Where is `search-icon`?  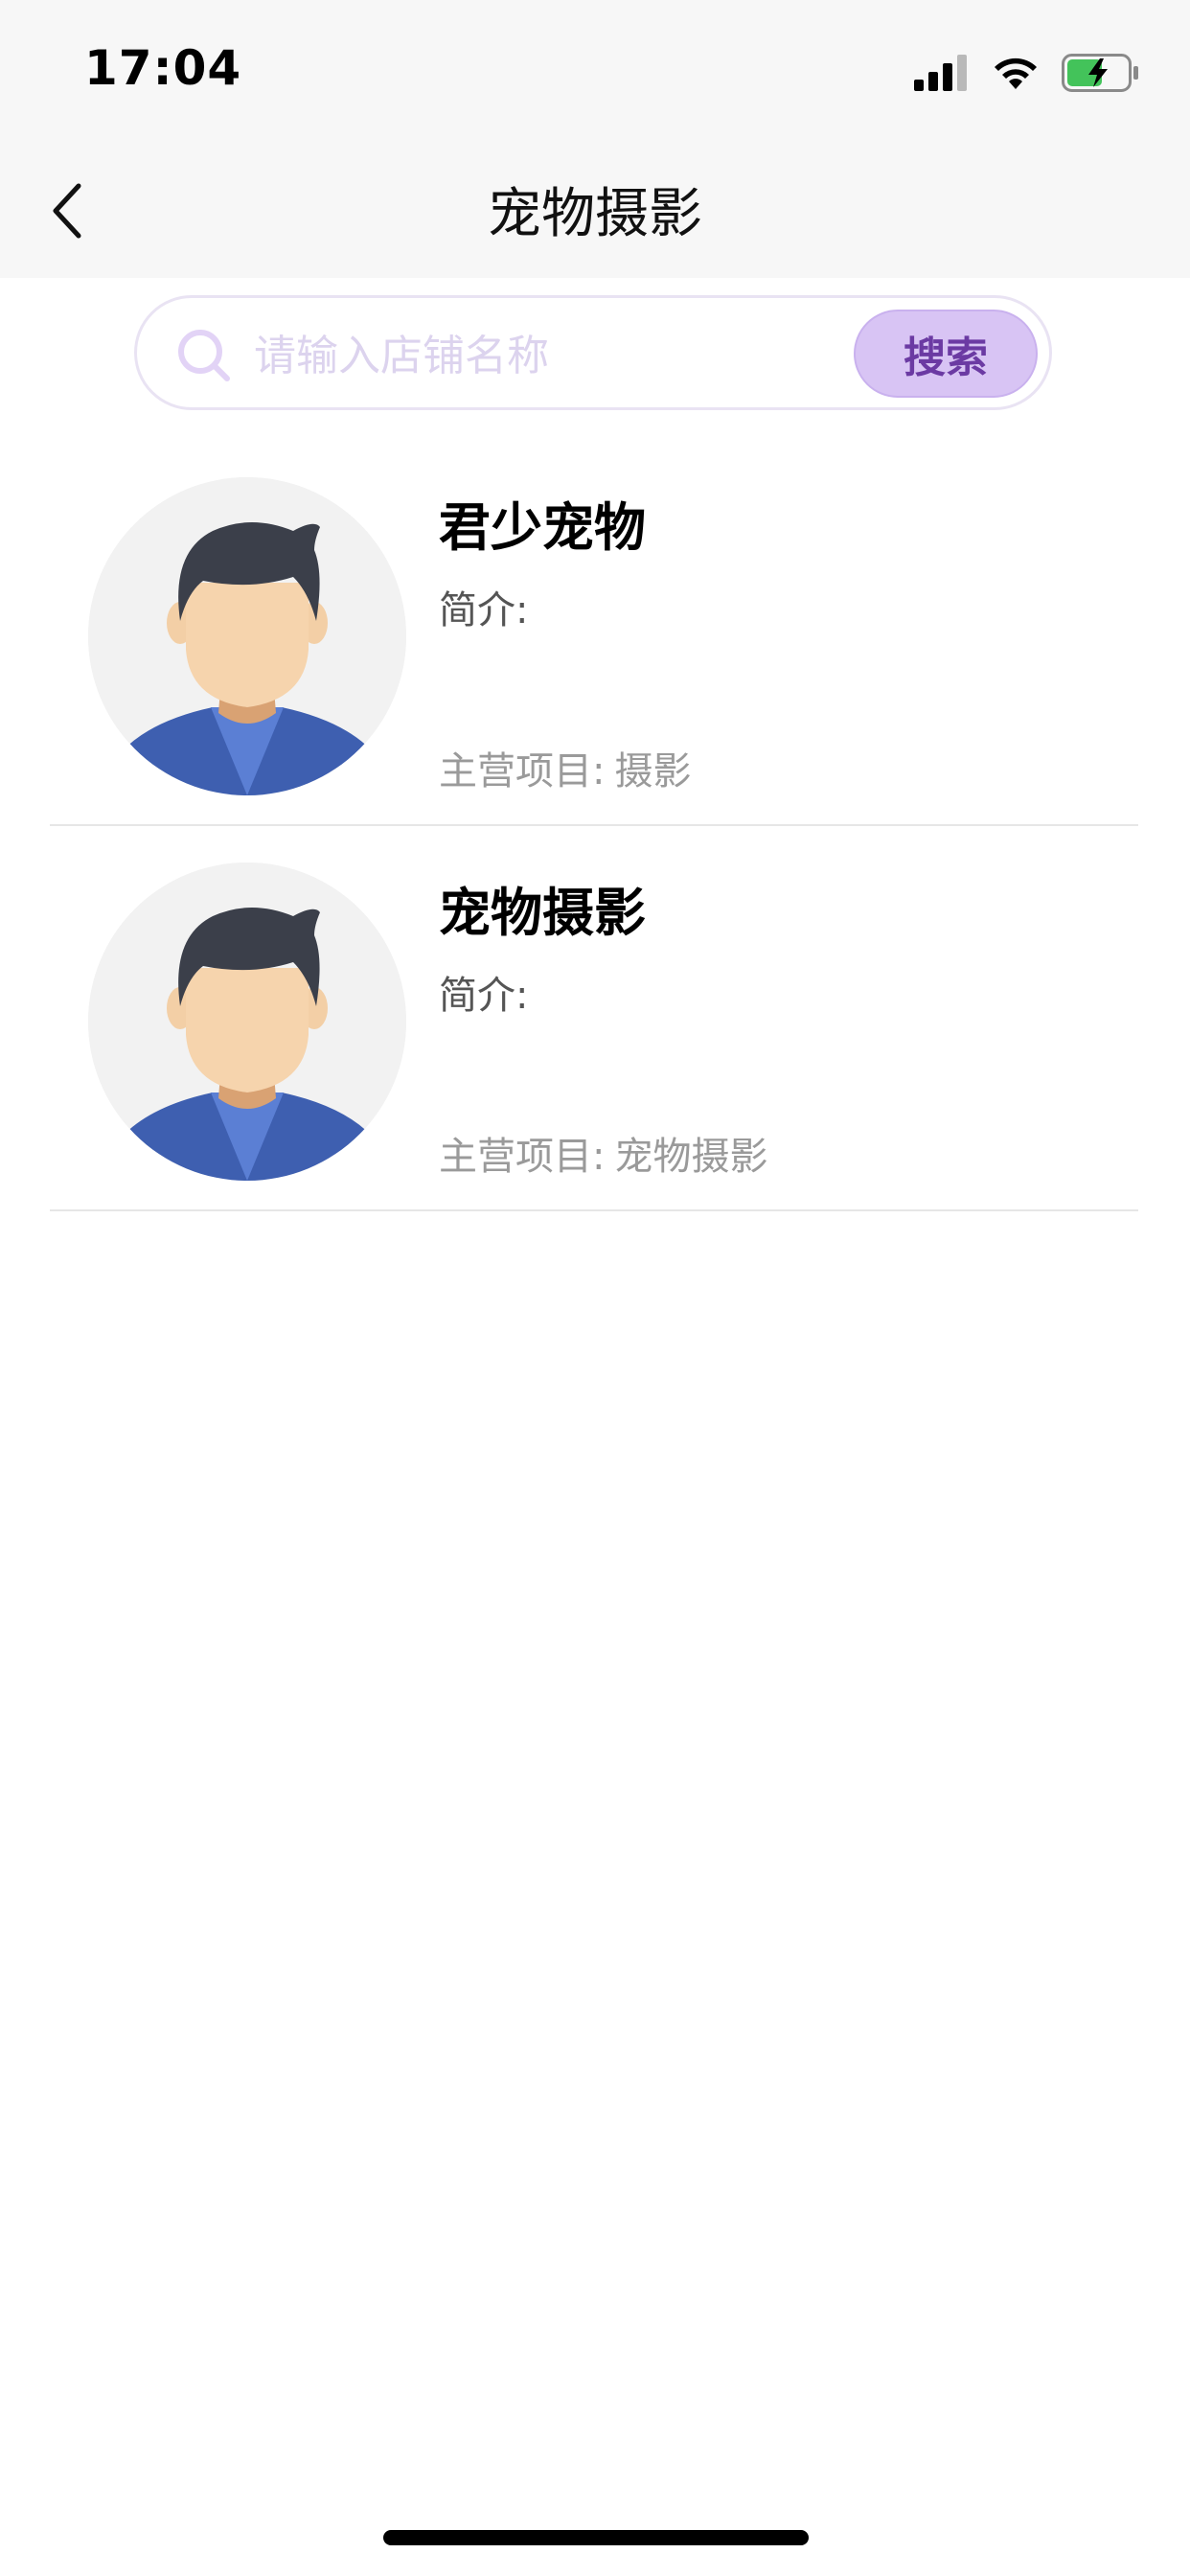 search-icon is located at coordinates (204, 355).